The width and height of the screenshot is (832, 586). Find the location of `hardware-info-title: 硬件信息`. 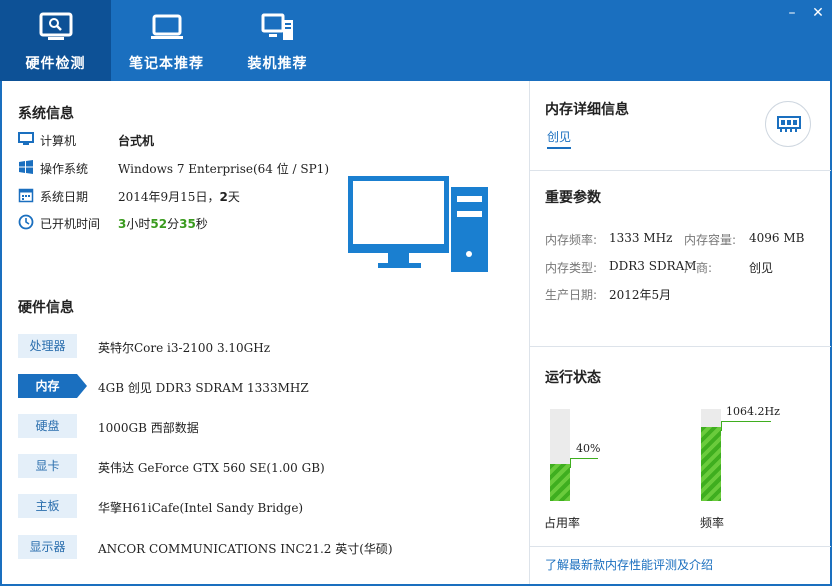

hardware-info-title: 硬件信息 is located at coordinates (46, 308).